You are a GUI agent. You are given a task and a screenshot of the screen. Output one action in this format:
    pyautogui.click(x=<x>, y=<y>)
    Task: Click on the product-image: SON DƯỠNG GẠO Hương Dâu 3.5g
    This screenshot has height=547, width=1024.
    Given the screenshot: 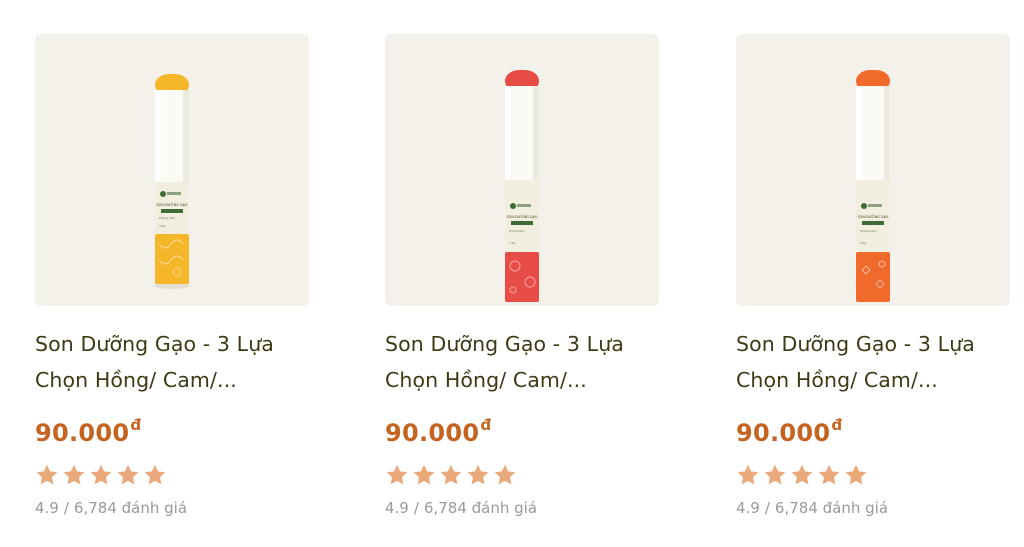 What is the action you would take?
    pyautogui.click(x=522, y=170)
    